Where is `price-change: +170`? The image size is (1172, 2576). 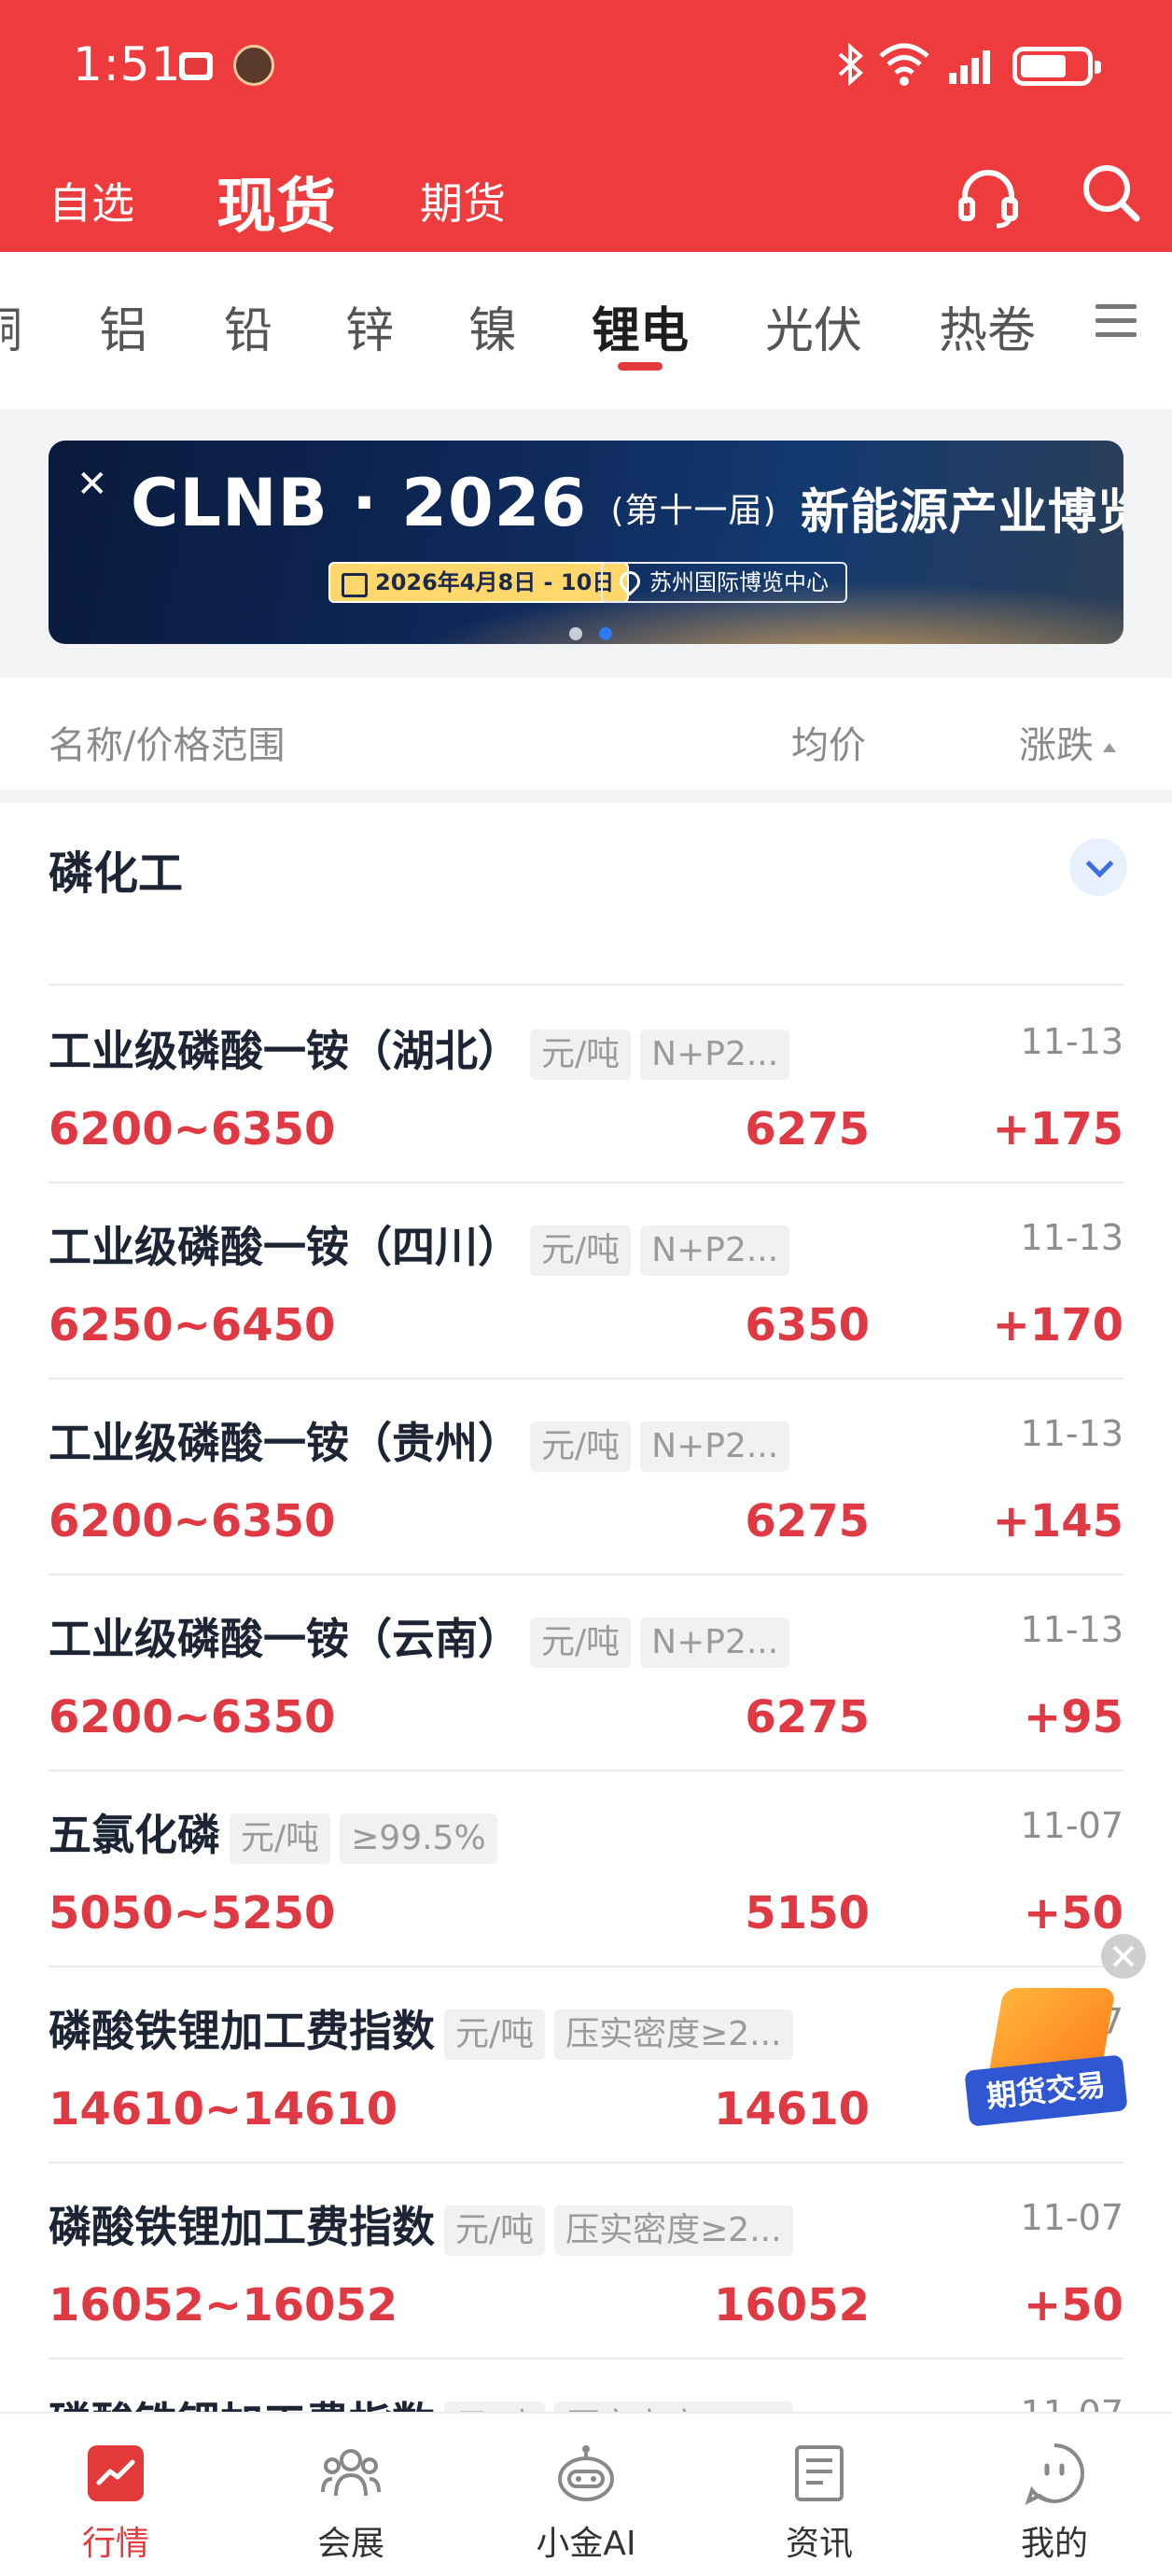
price-change: +170 is located at coordinates (1057, 1325).